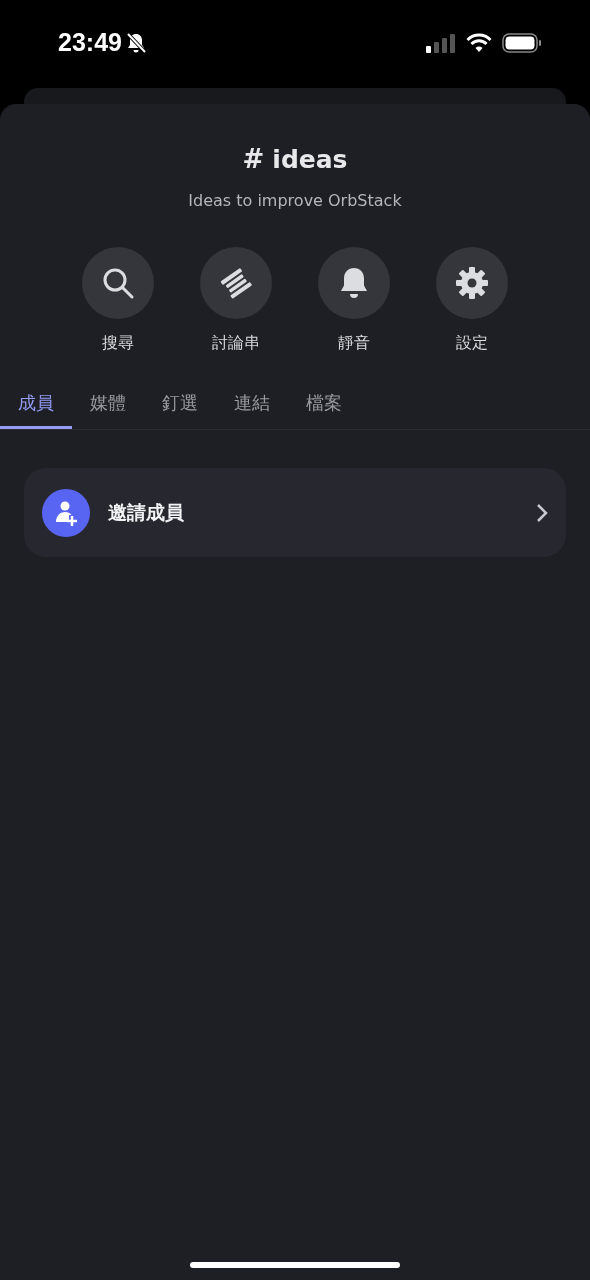  Describe the element at coordinates (295, 201) in the screenshot. I see `channel-topic: Ideas to improve OrbStack` at that location.